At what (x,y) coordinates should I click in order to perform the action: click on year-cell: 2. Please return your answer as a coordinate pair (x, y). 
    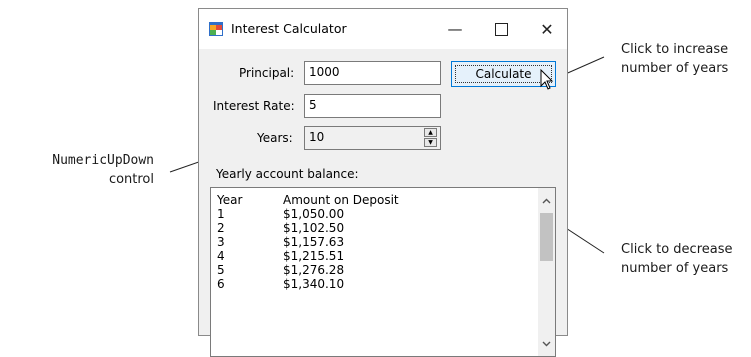
    Looking at the image, I should click on (221, 228).